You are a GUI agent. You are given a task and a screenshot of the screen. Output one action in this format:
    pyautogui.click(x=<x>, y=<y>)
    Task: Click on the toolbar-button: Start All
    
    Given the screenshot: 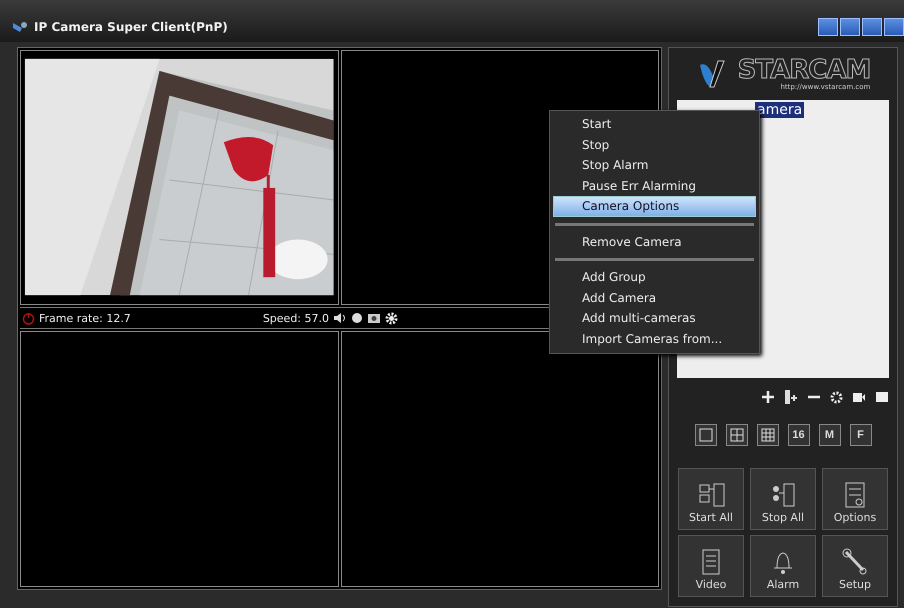 What is the action you would take?
    pyautogui.click(x=711, y=499)
    